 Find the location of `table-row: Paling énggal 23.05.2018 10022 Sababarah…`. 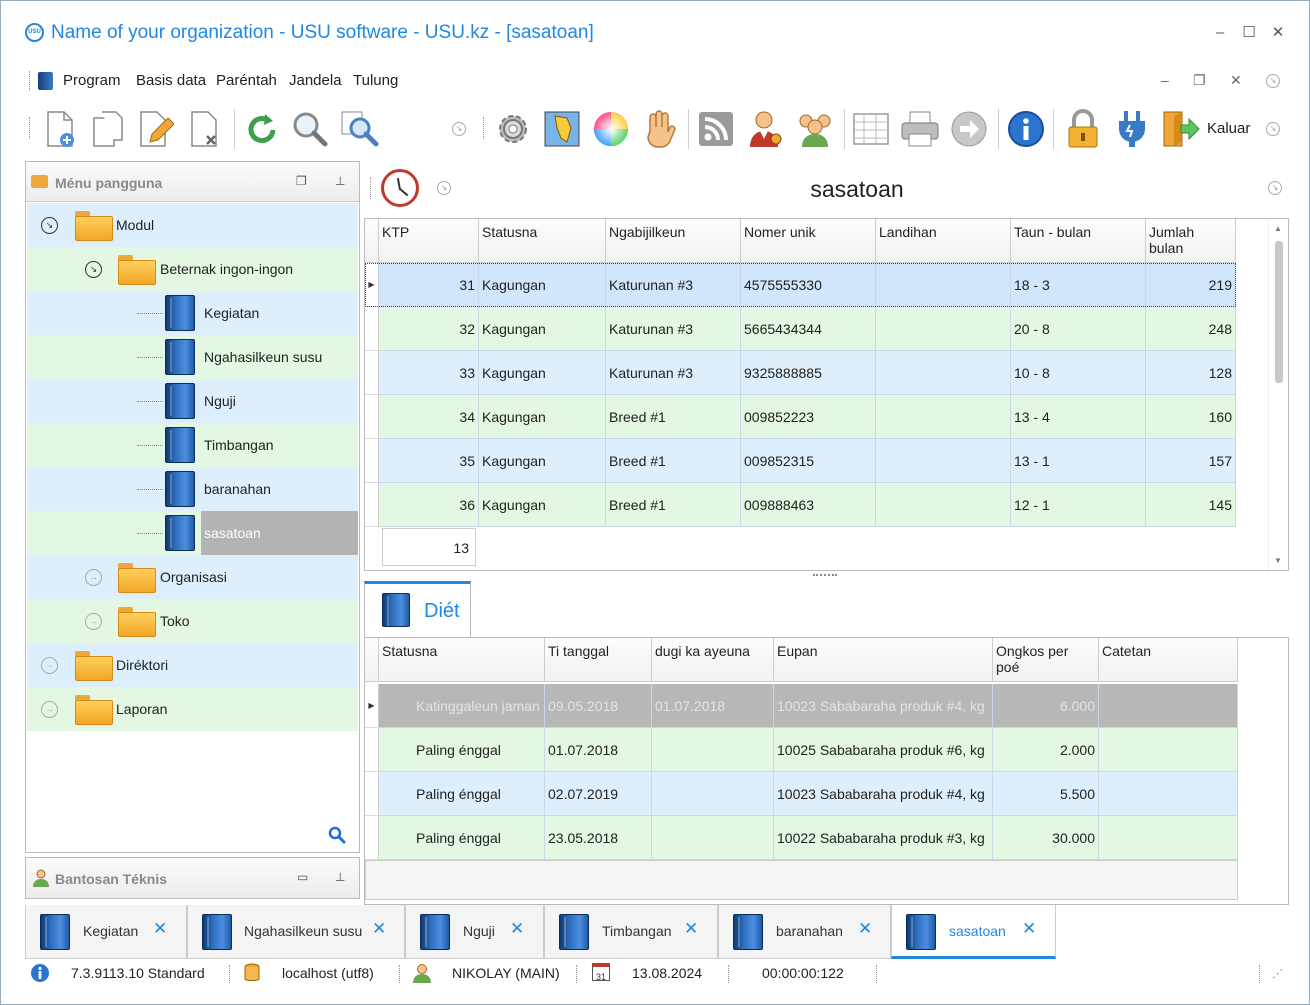

table-row: Paling énggal 23.05.2018 10022 Sababarah… is located at coordinates (801, 838).